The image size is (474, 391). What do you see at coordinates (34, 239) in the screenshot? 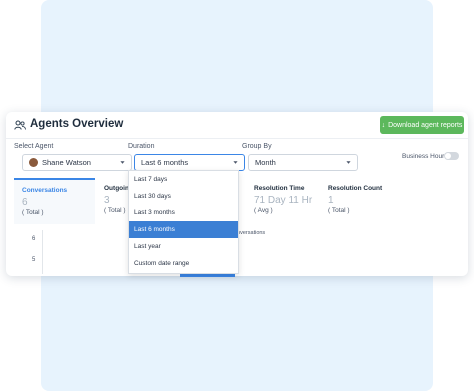
I see `y-tick: 6` at bounding box center [34, 239].